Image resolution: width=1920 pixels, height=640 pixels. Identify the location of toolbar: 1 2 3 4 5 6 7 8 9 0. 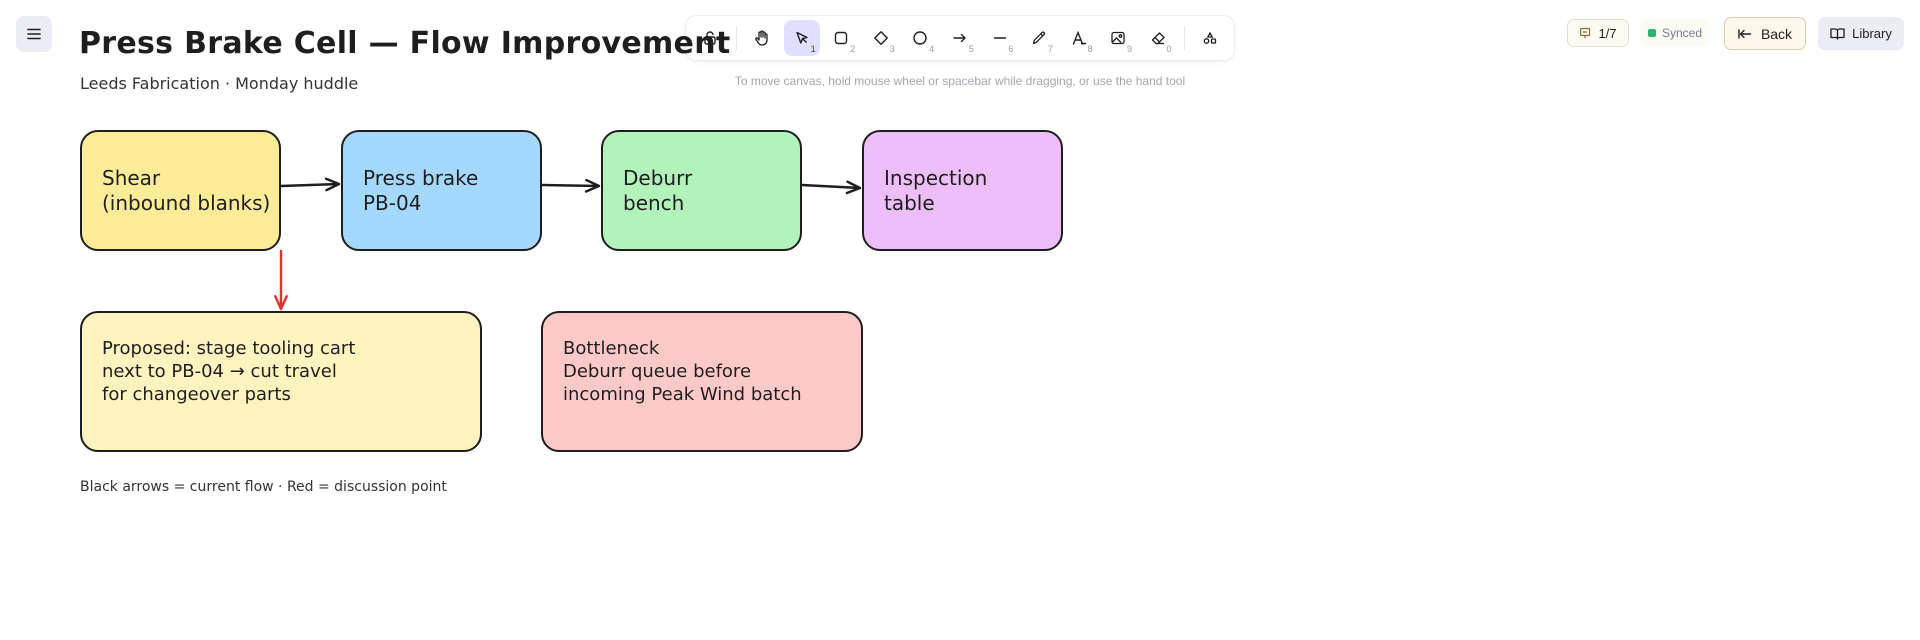
(960, 38).